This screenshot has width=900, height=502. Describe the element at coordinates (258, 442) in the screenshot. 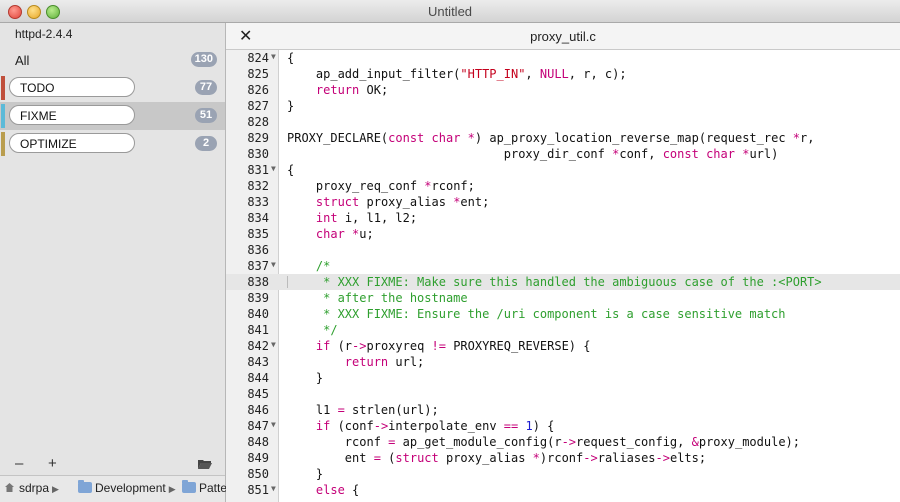

I see `line-number: 848` at that location.